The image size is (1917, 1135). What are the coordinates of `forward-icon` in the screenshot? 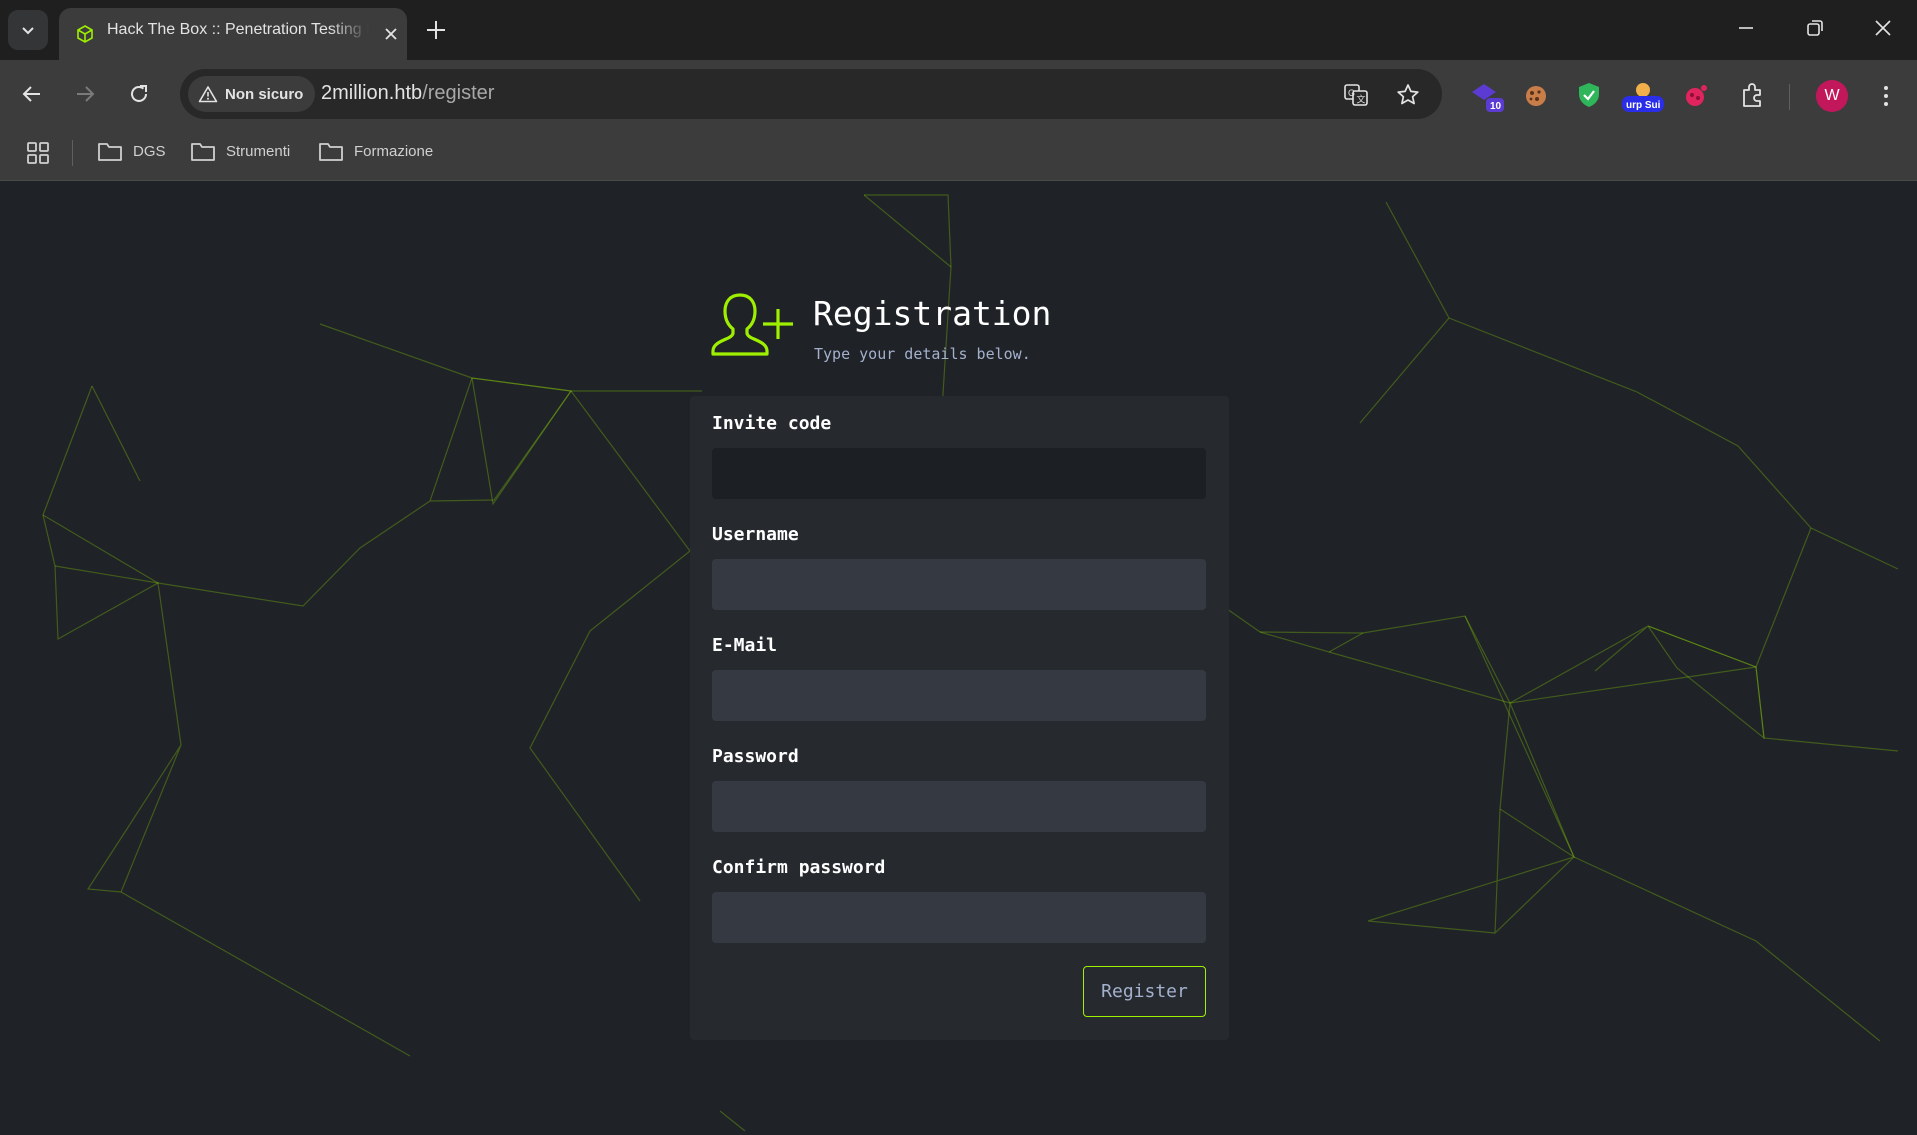 It's located at (85, 94).